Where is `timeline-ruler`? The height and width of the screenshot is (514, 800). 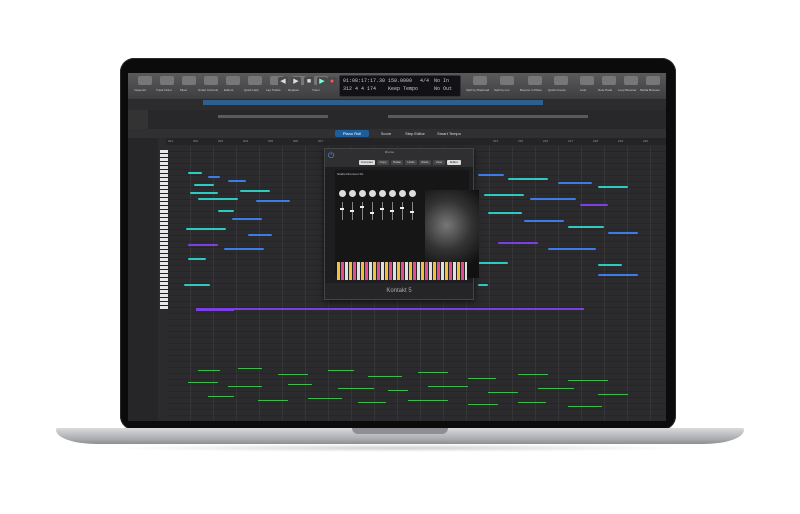 timeline-ruler is located at coordinates (397, 105).